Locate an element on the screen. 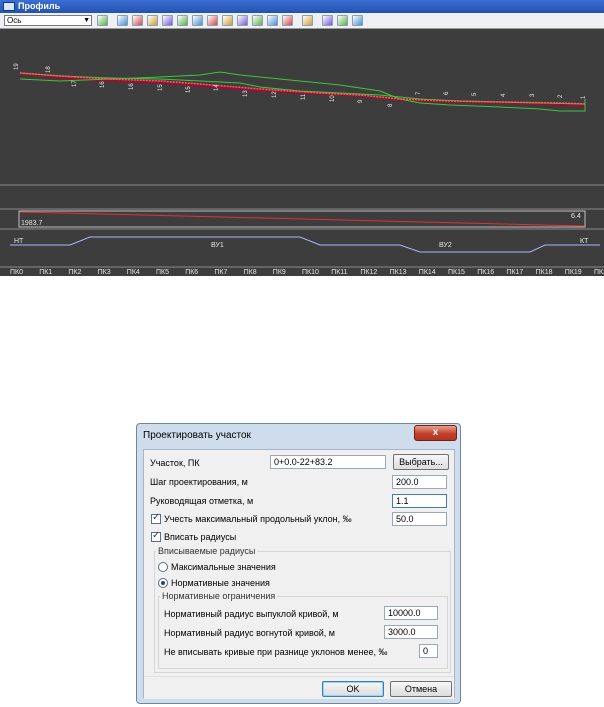 This screenshot has height=707, width=604. convex-radius-field: 10000.0 is located at coordinates (411, 613).